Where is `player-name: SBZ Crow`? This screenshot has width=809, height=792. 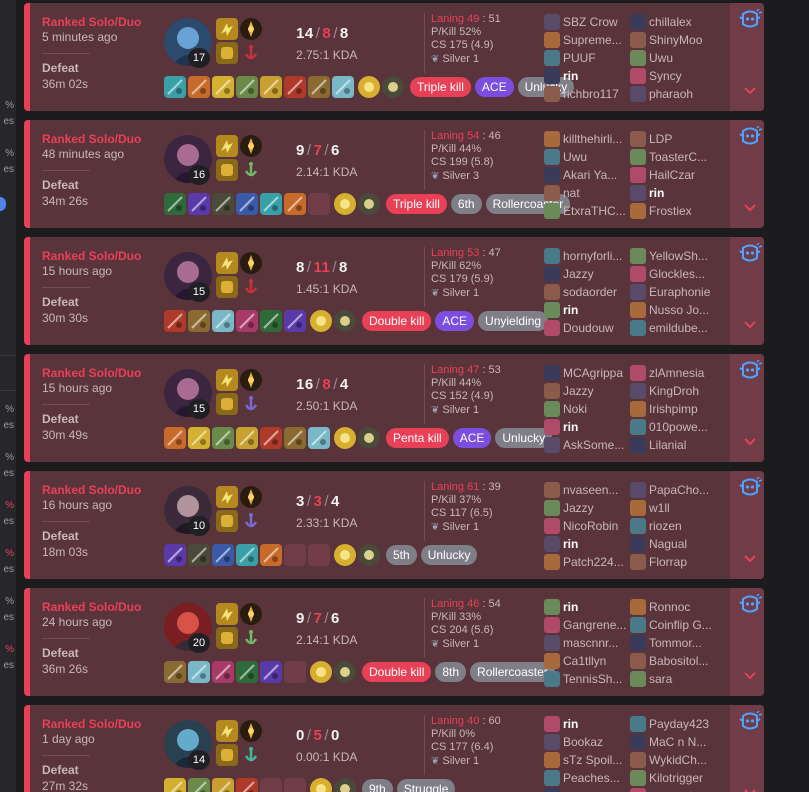
player-name: SBZ Crow is located at coordinates (598, 22).